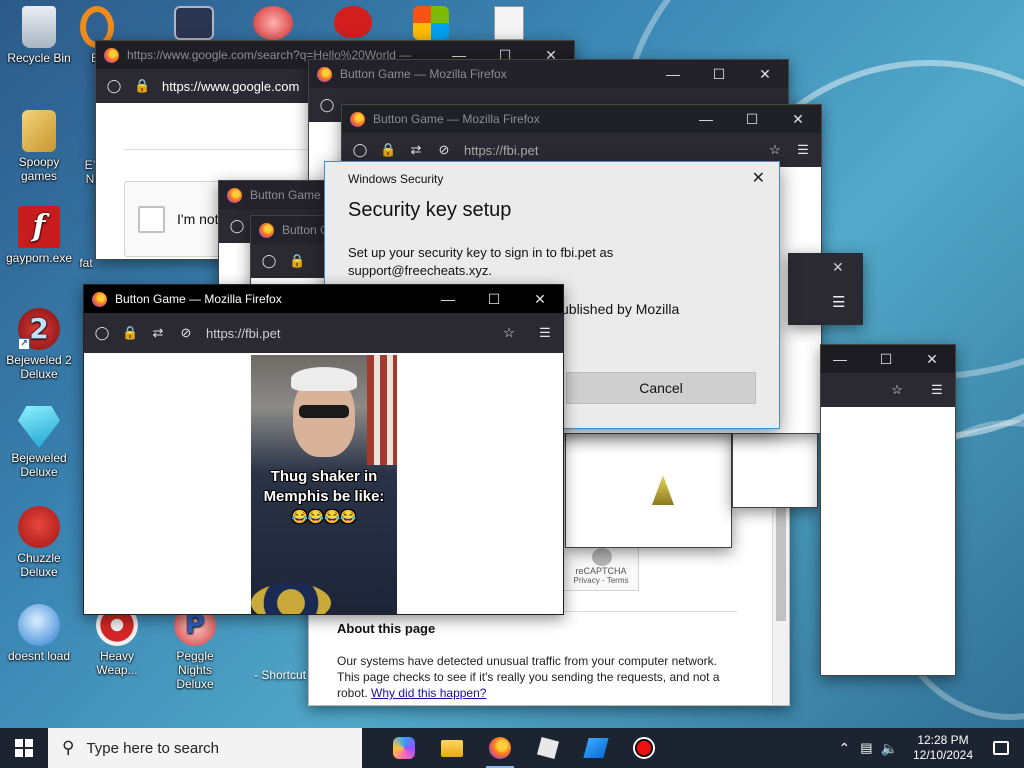 This screenshot has width=1024, height=768. I want to click on desktop-icon-bejeweled-2: 2 ↗ Bejeweled 2 Deluxe, so click(39, 344).